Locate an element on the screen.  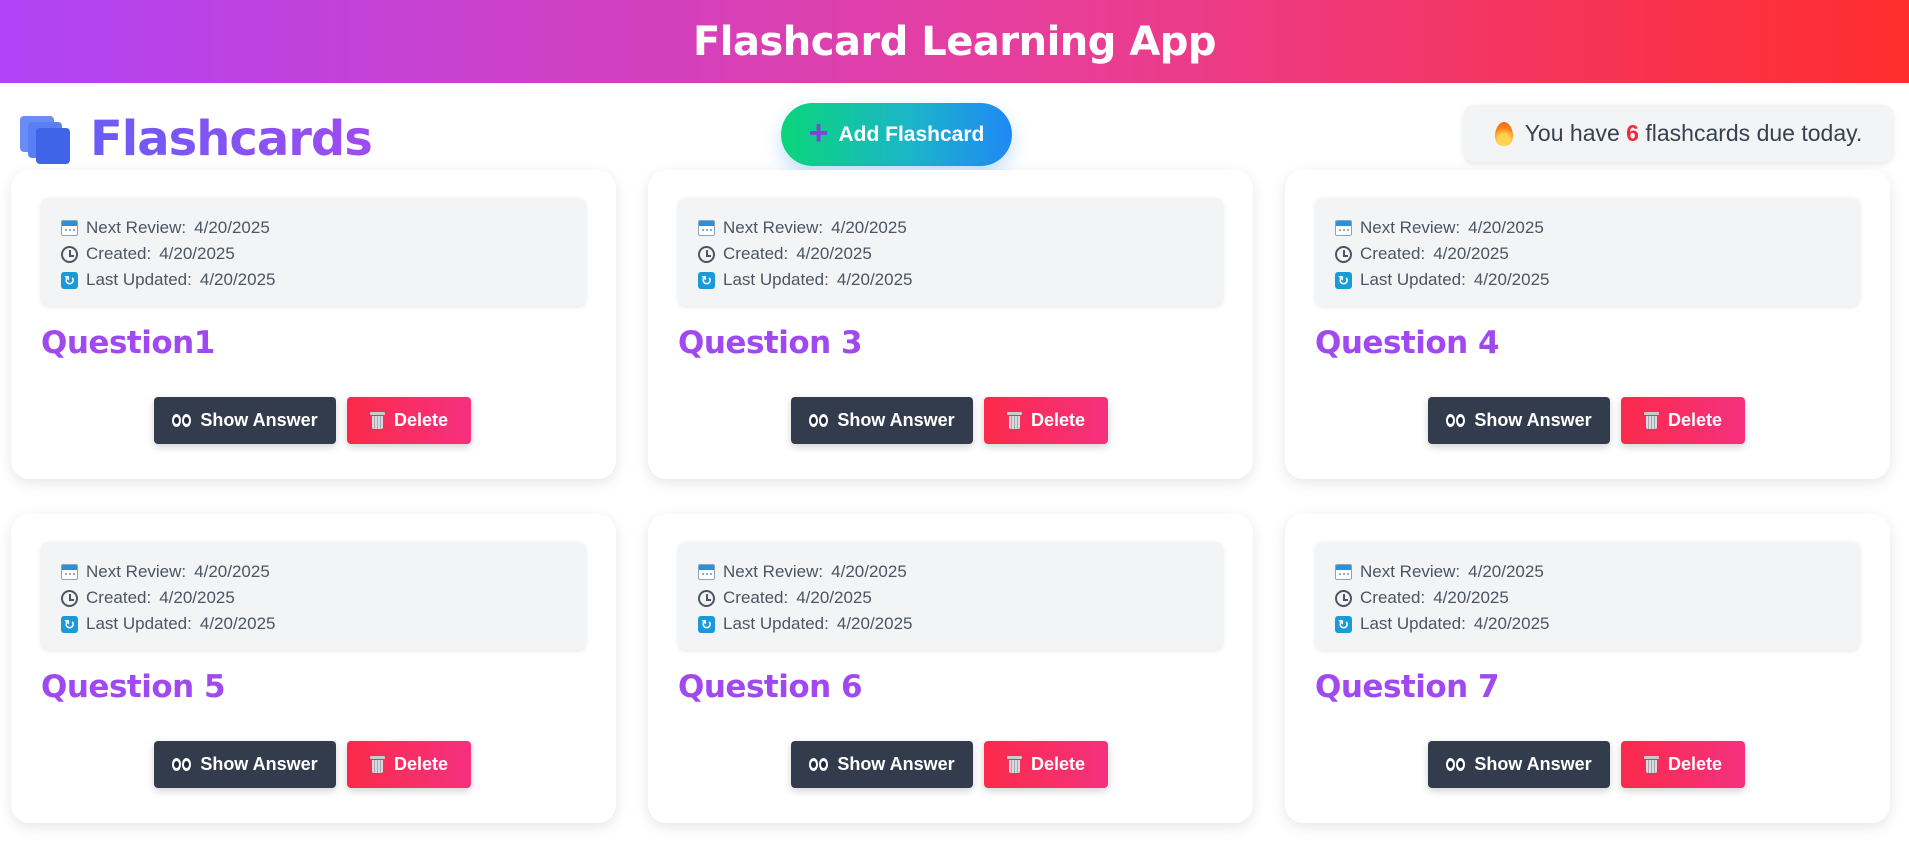
due-suffix: flashcards due today. is located at coordinates (1754, 133).